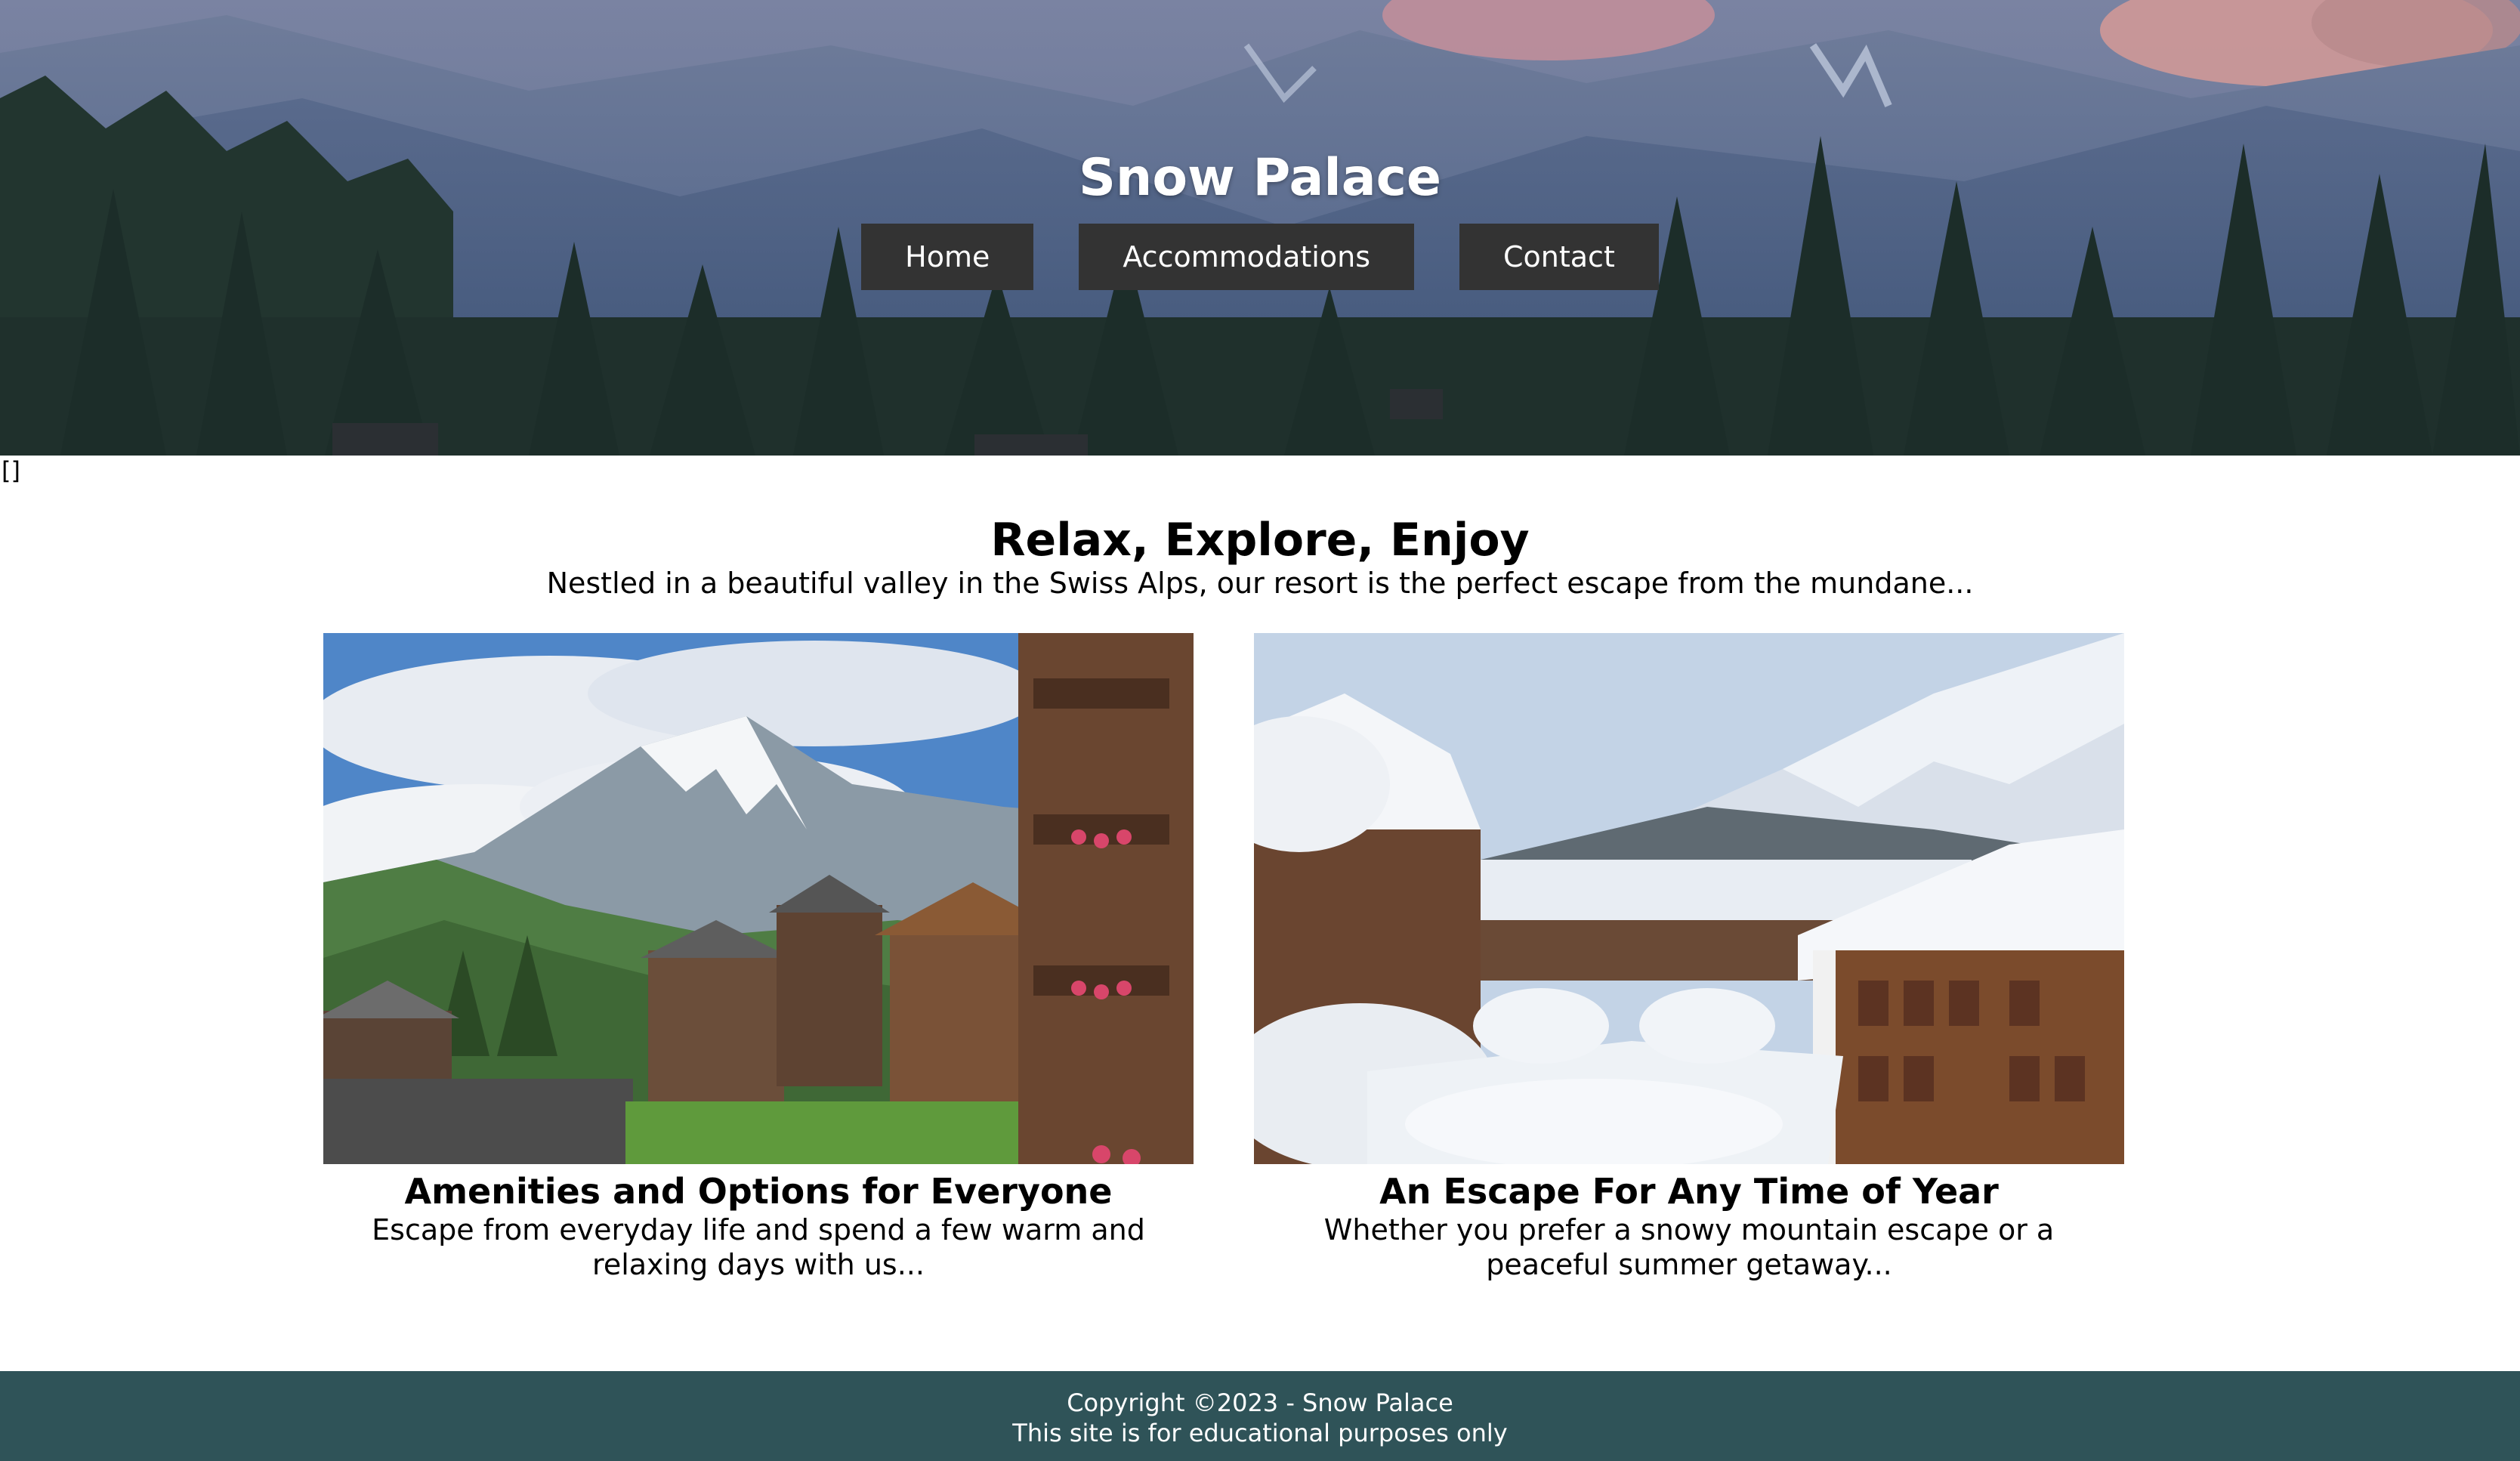 The width and height of the screenshot is (2520, 1461). Describe the element at coordinates (758, 1191) in the screenshot. I see `amenities-card-title: Amenities and Options for Everyone` at that location.